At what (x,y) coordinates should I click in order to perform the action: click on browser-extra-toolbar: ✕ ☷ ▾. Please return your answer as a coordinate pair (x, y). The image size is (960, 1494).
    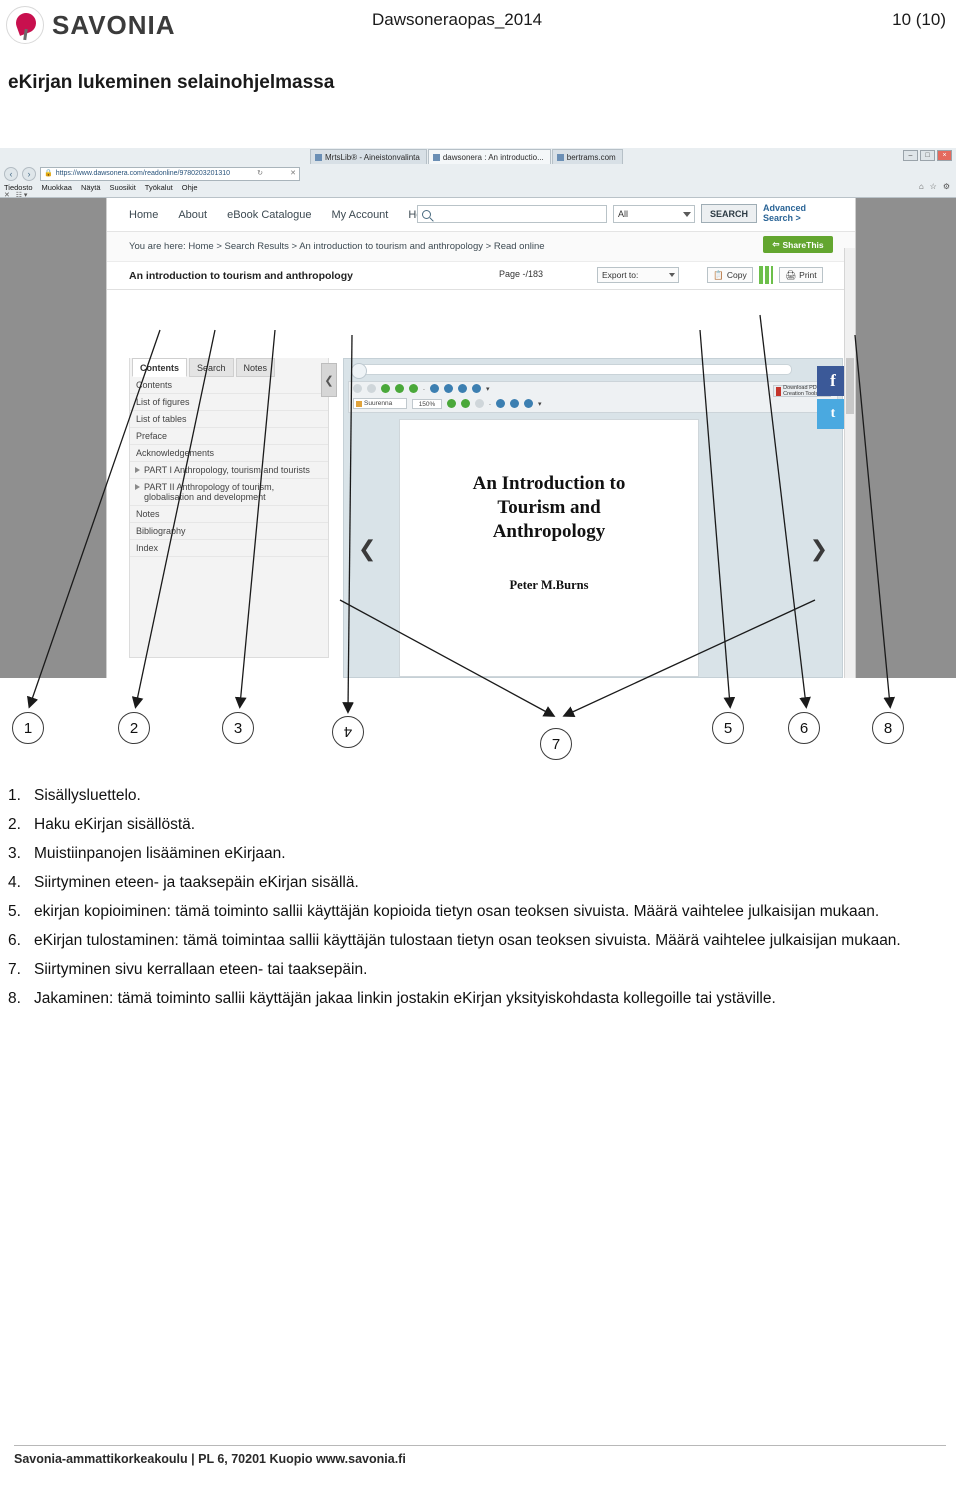
    Looking at the image, I should click on (16, 195).